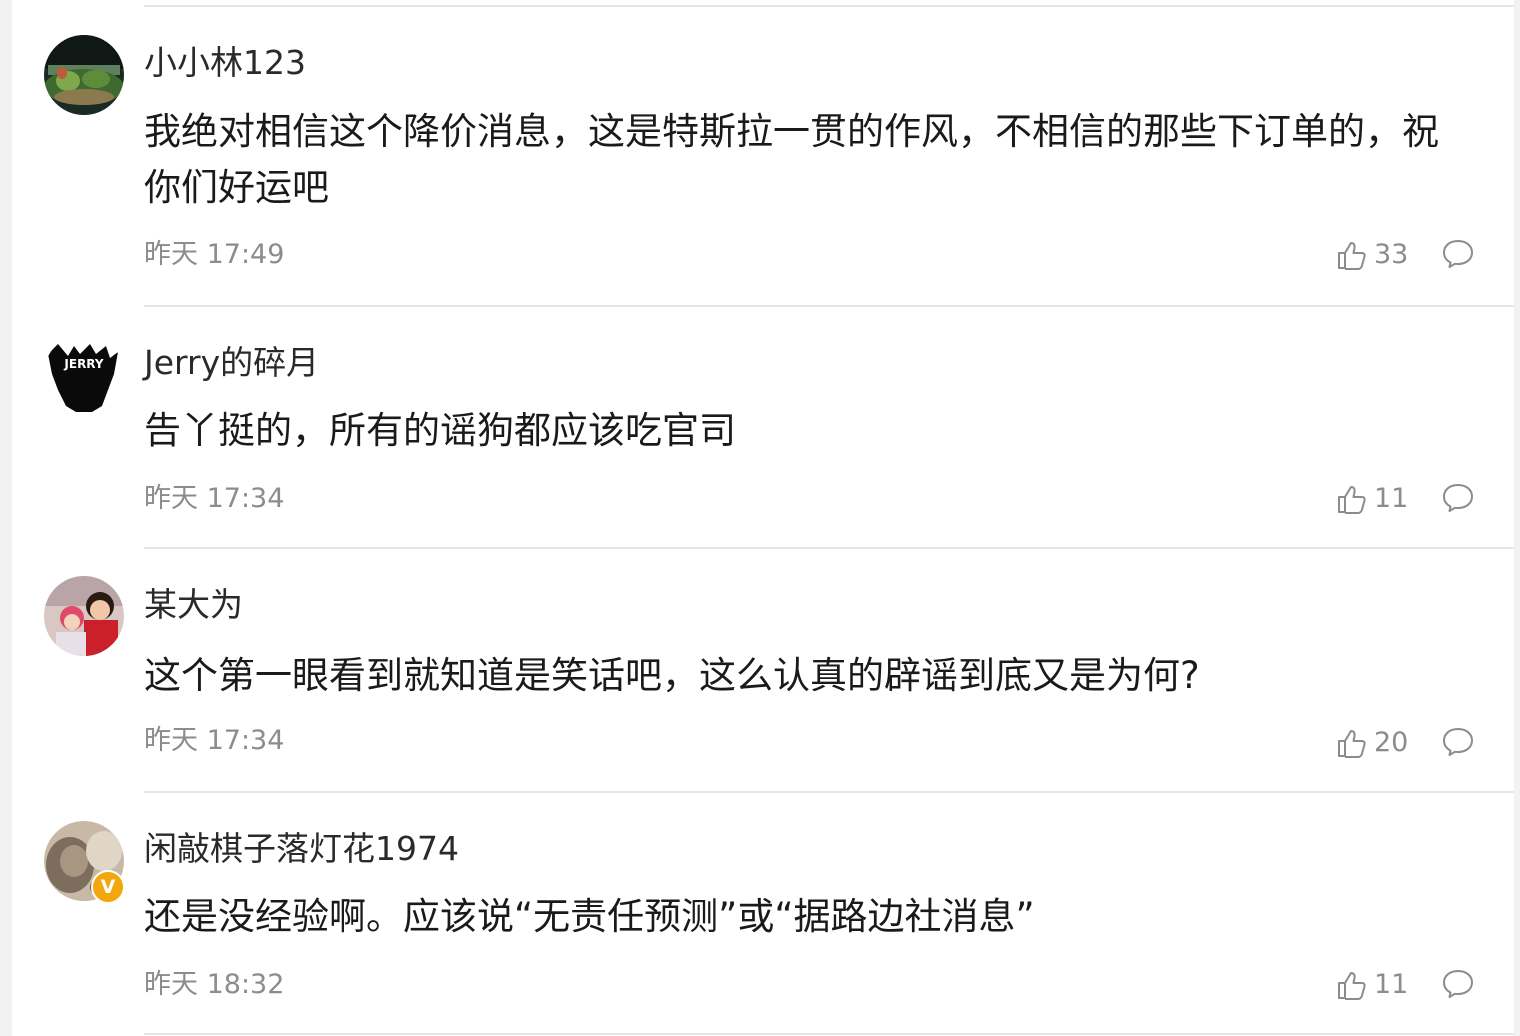 The width and height of the screenshot is (1520, 1036). What do you see at coordinates (193, 605) in the screenshot?
I see `username: 某大为` at bounding box center [193, 605].